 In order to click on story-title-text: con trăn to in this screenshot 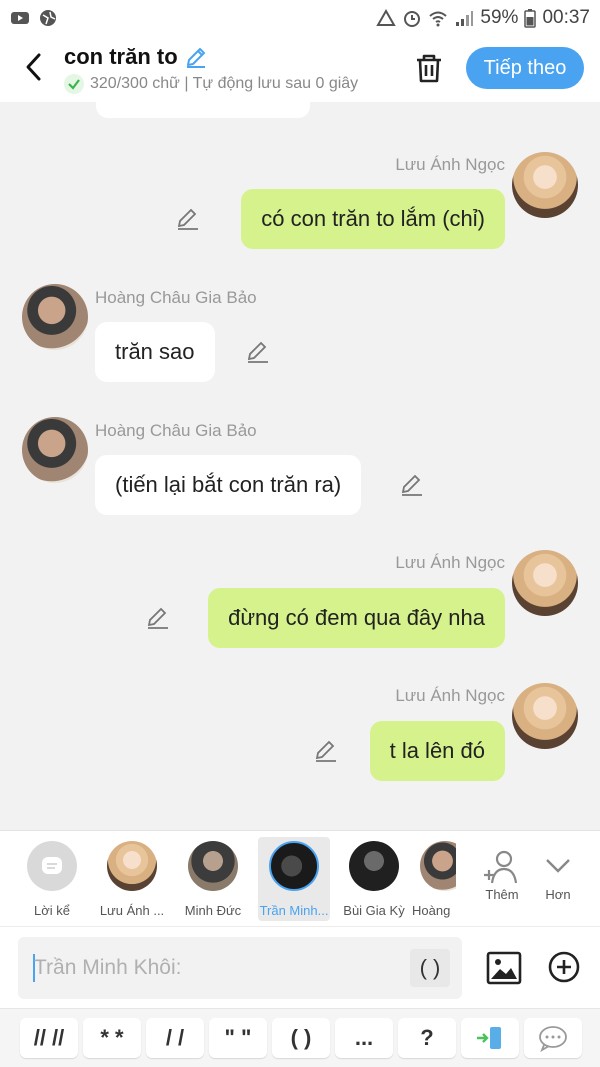, I will do `click(121, 56)`.